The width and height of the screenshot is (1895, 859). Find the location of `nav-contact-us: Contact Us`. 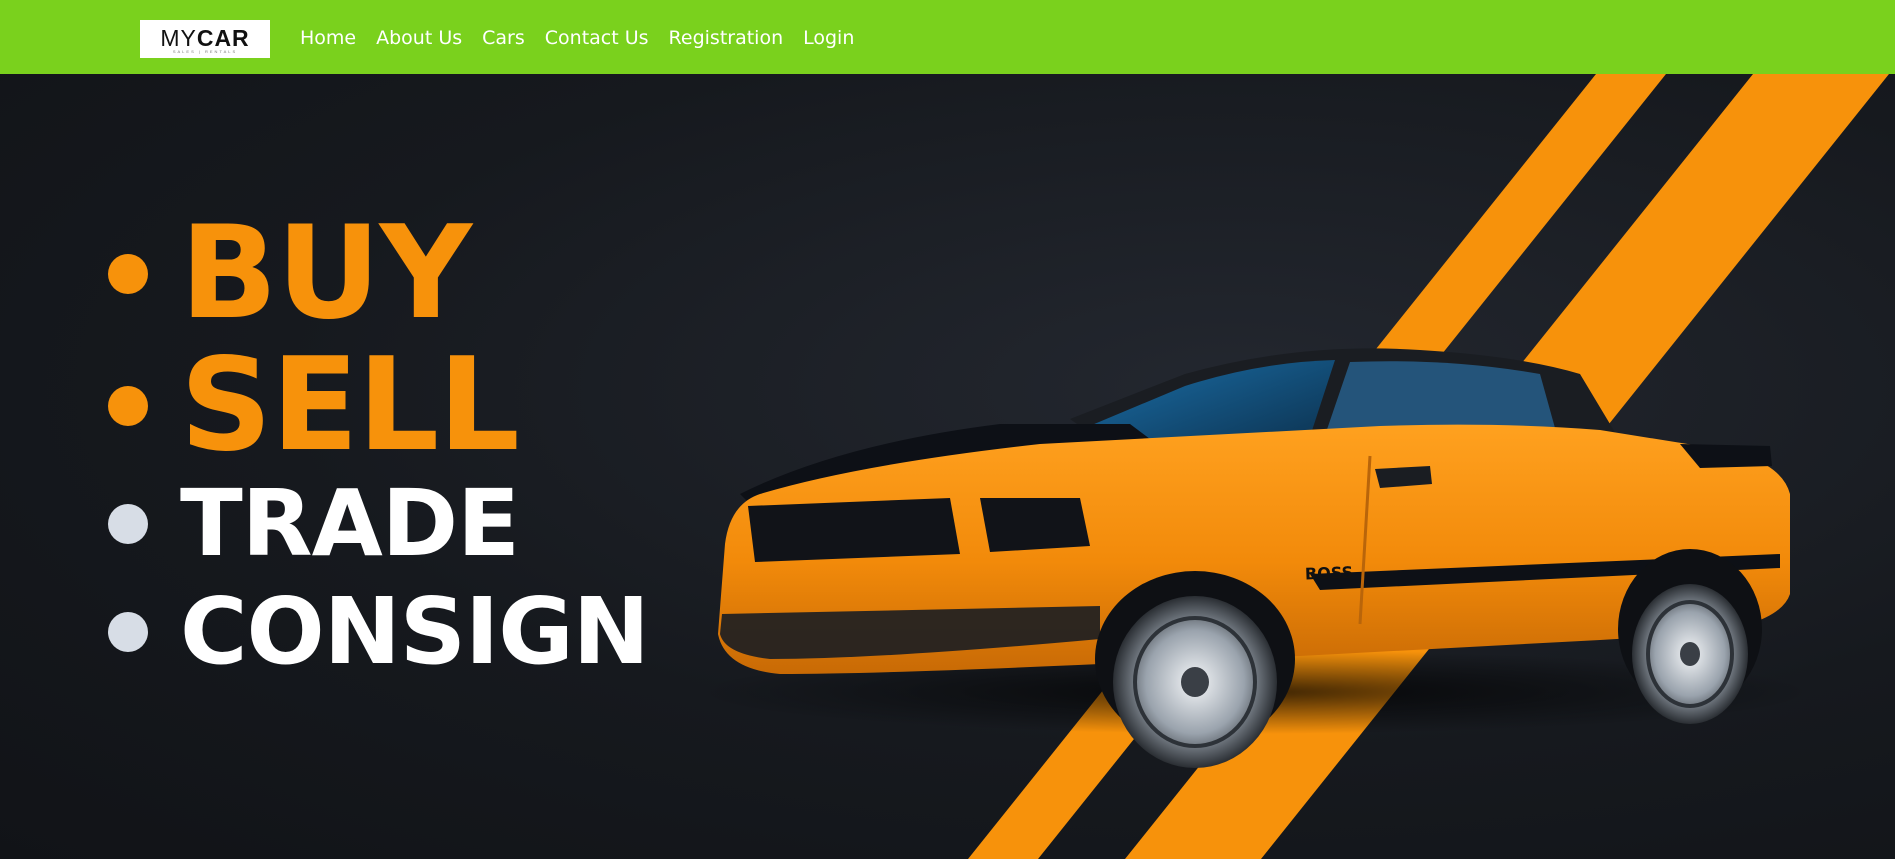

nav-contact-us: Contact Us is located at coordinates (597, 38).